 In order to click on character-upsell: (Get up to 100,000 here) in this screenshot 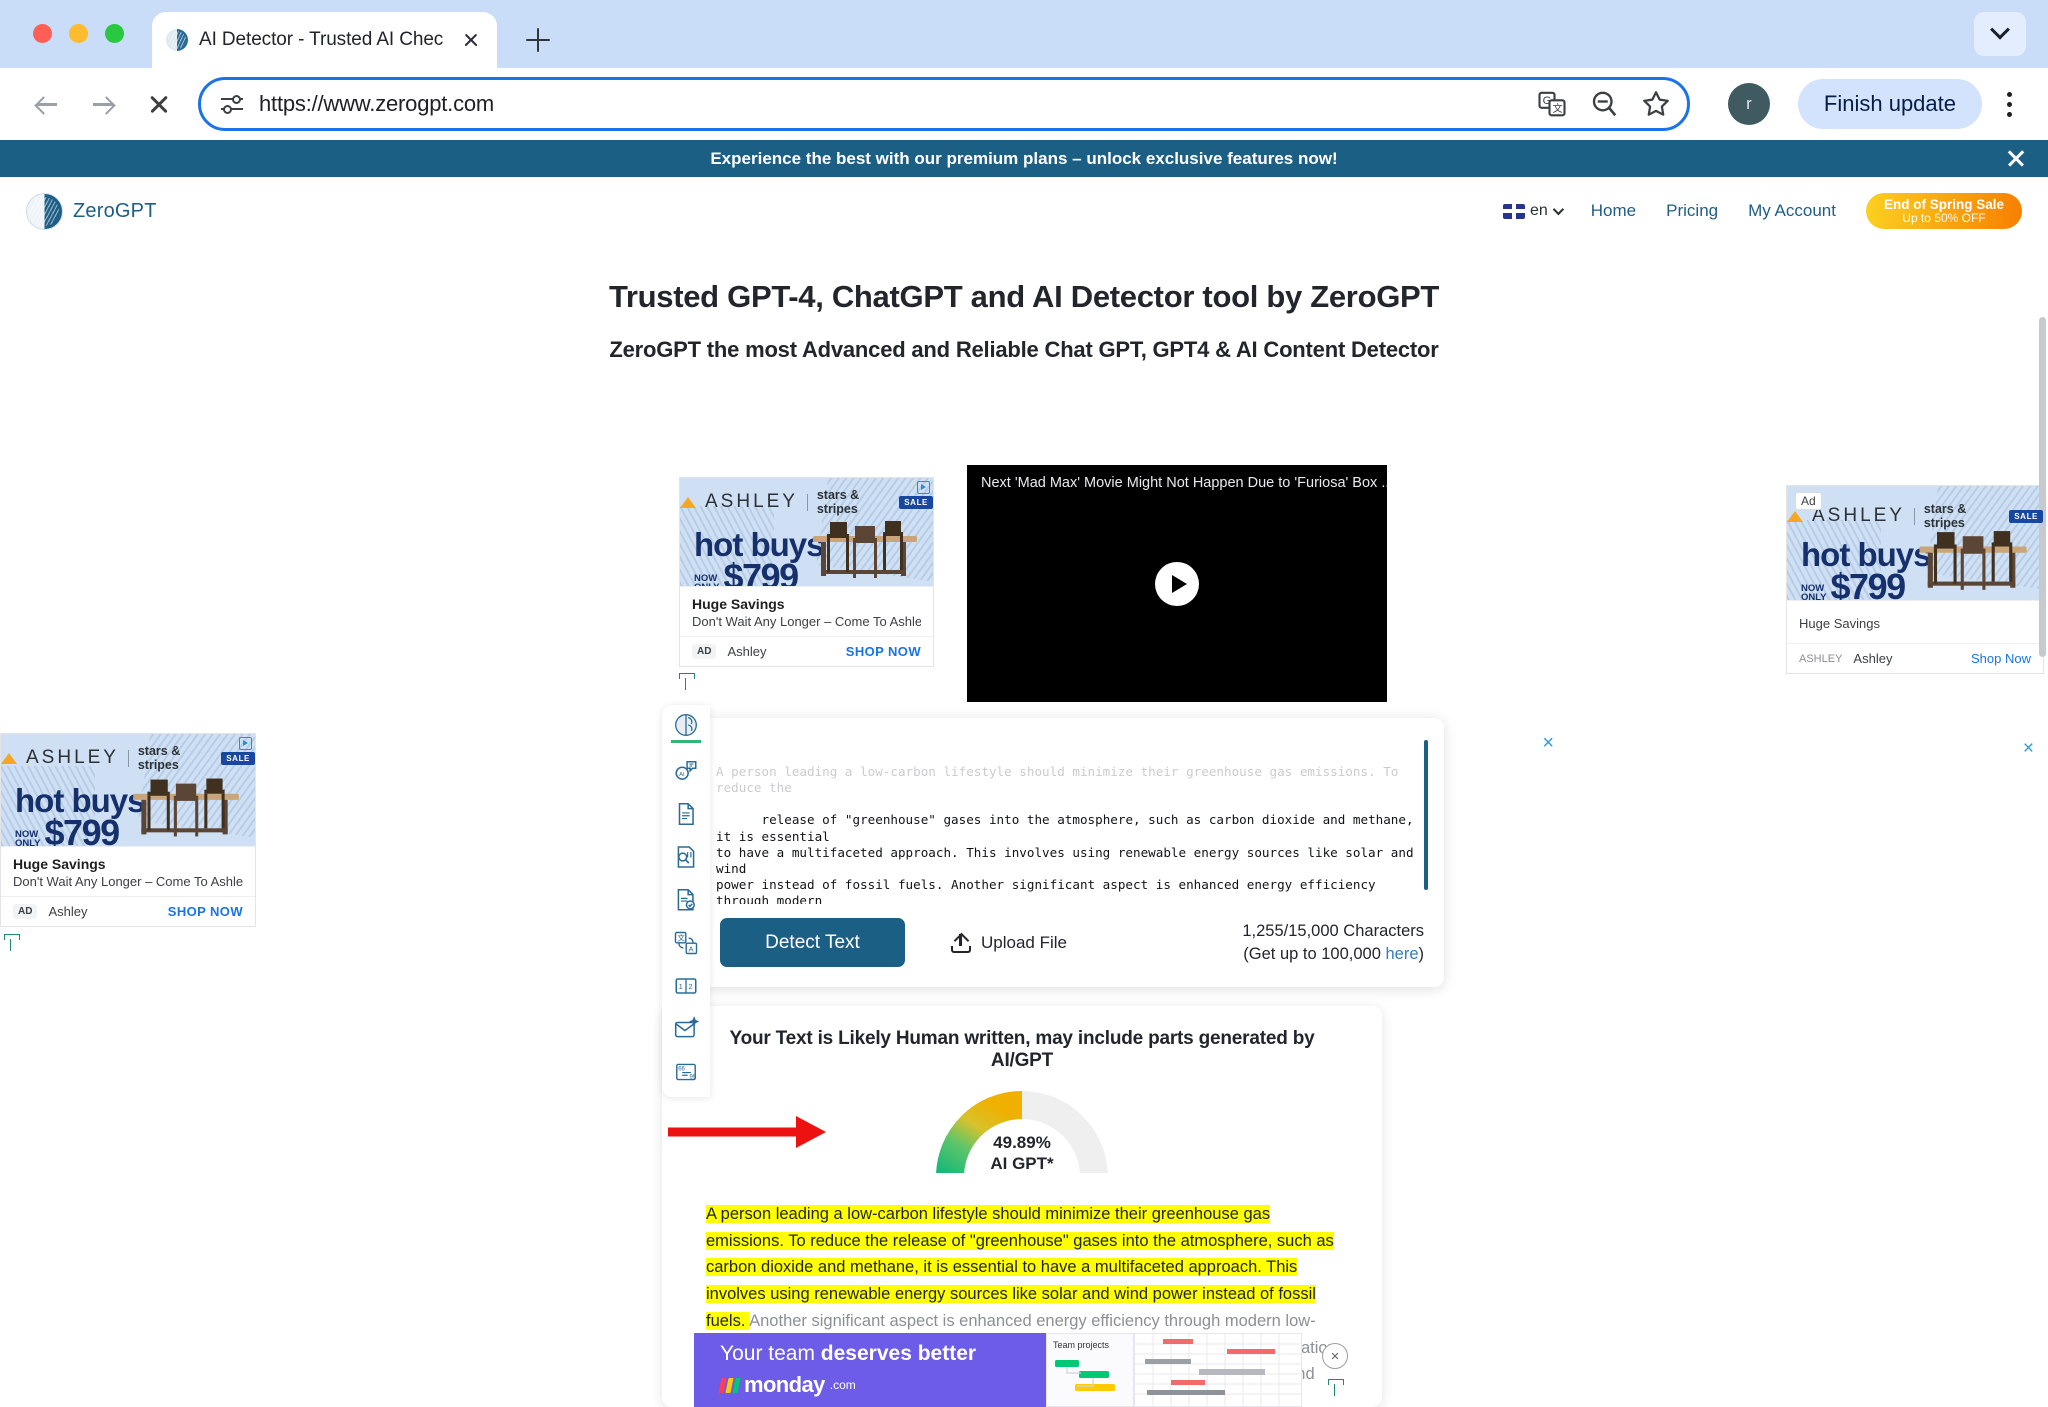, I will do `click(1333, 954)`.